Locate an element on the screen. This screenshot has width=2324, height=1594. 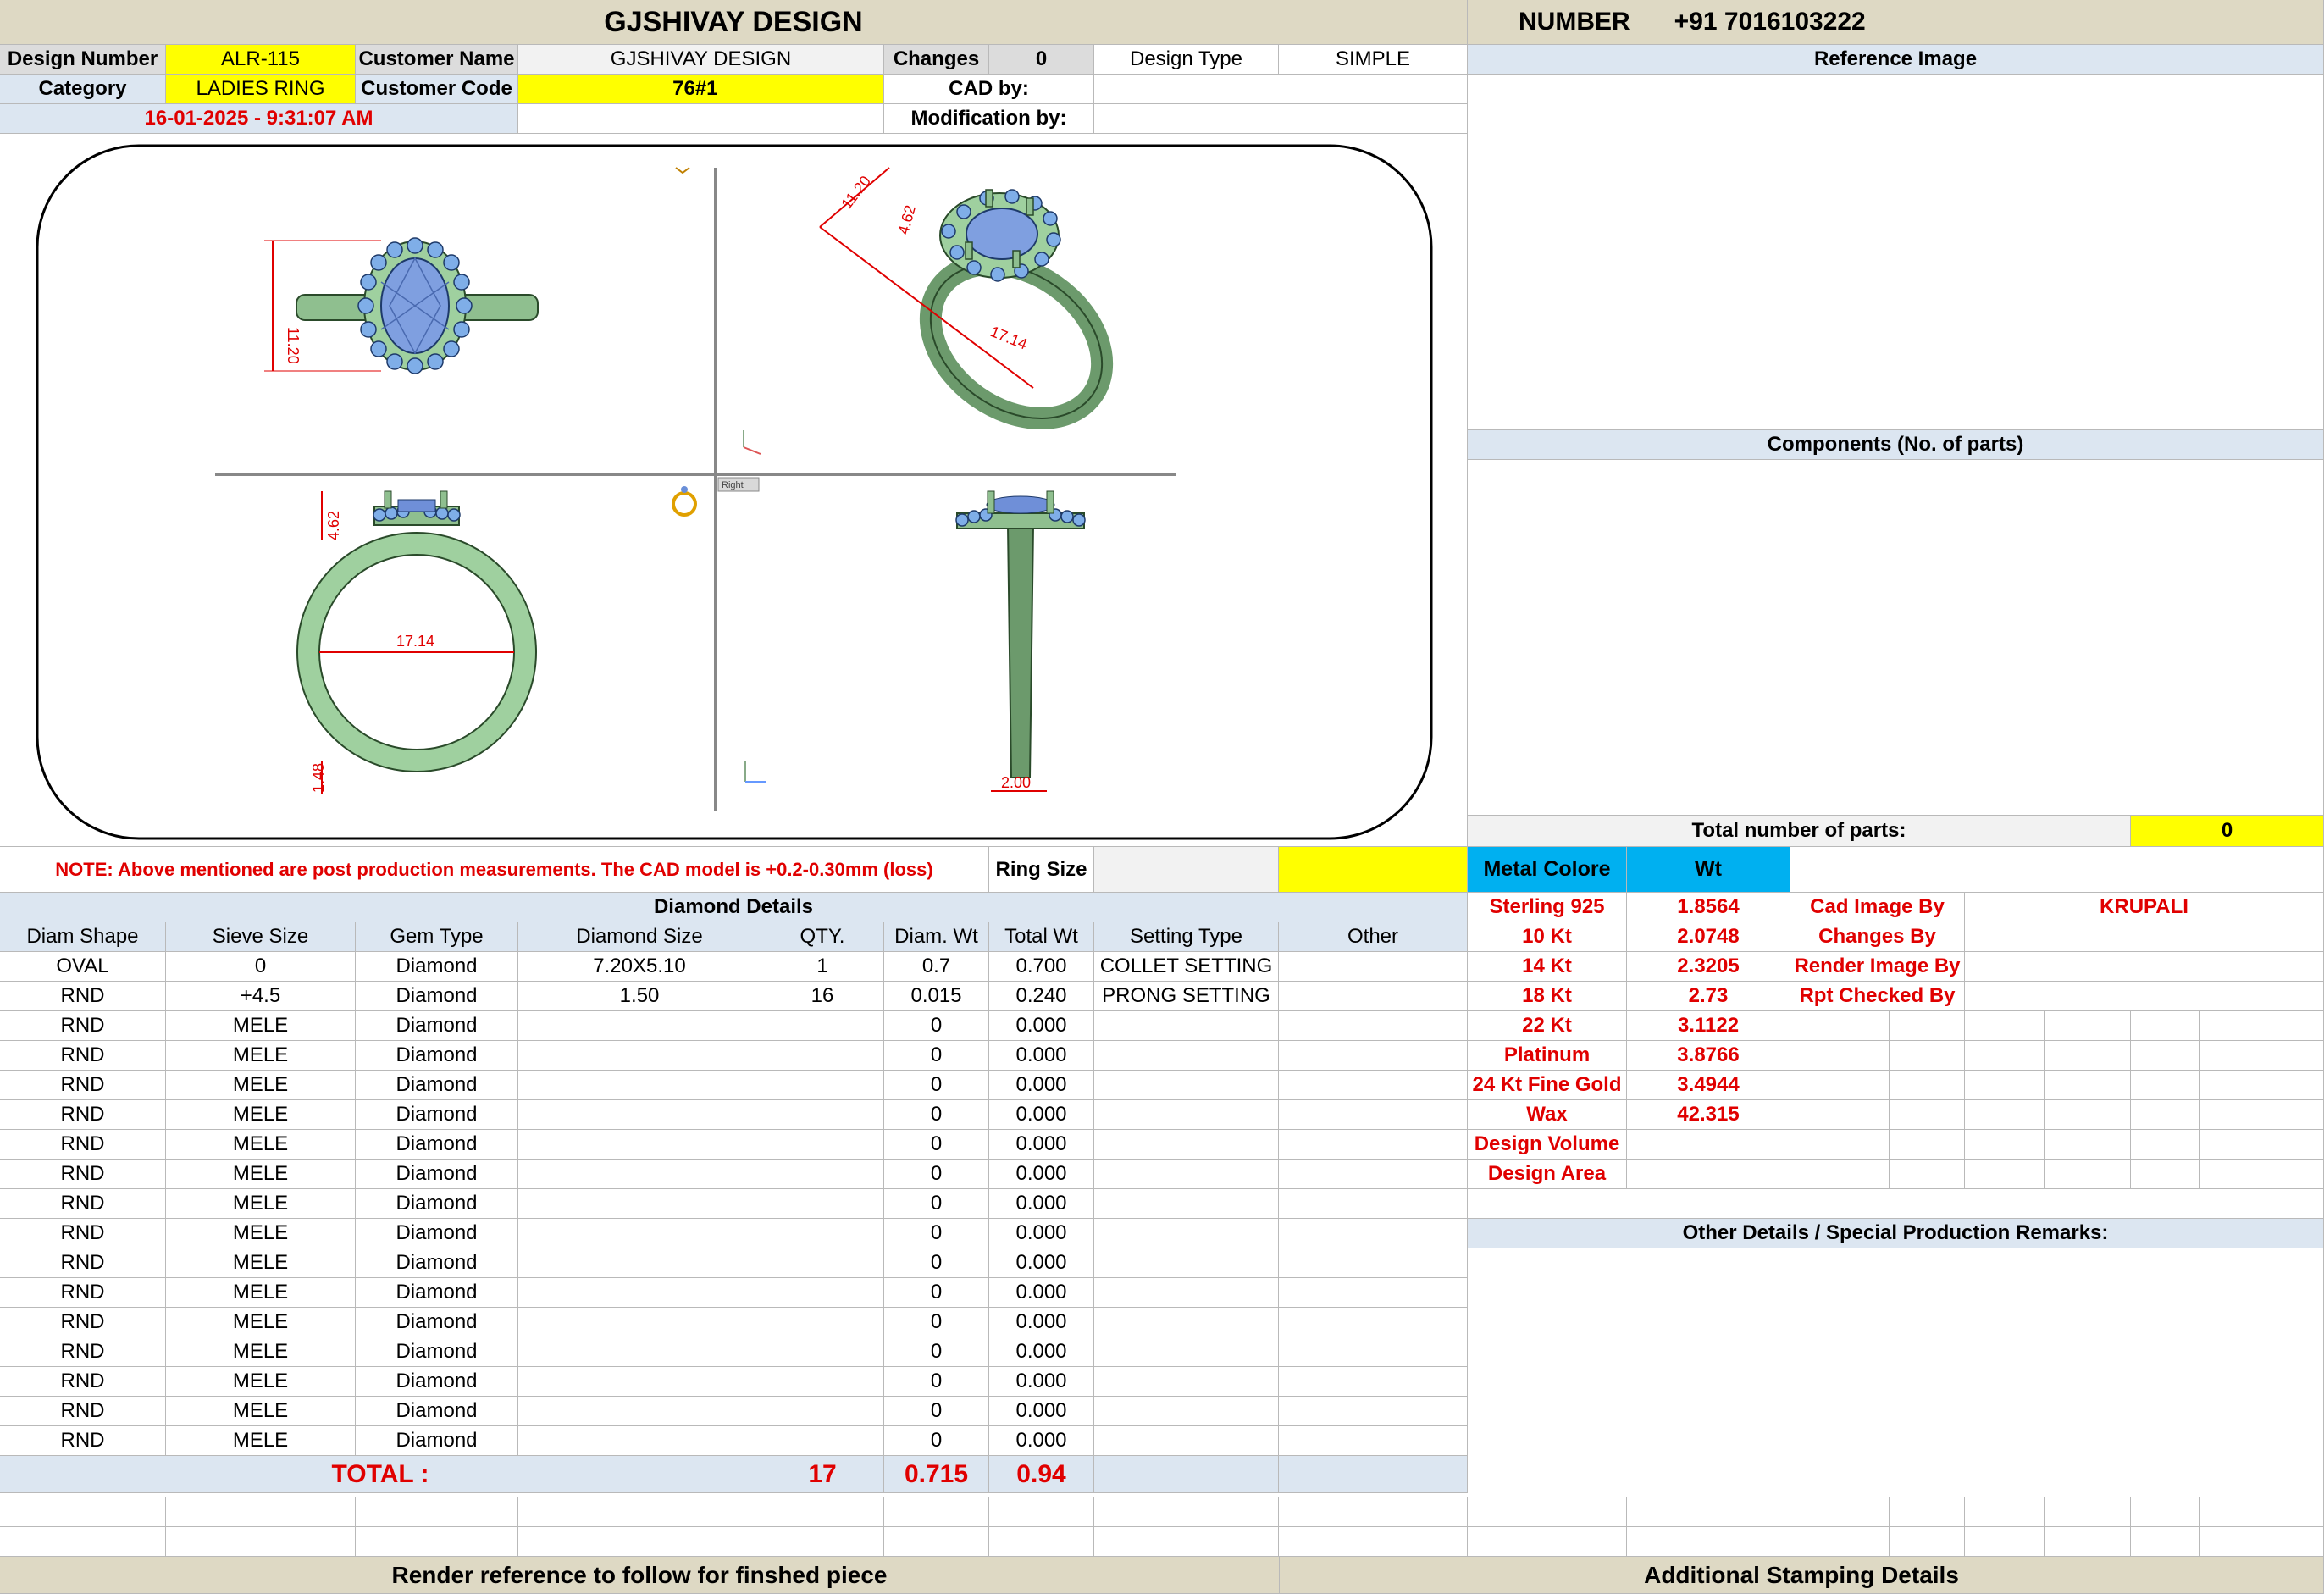
metal-wt: 3.1122 is located at coordinates (1709, 1026).